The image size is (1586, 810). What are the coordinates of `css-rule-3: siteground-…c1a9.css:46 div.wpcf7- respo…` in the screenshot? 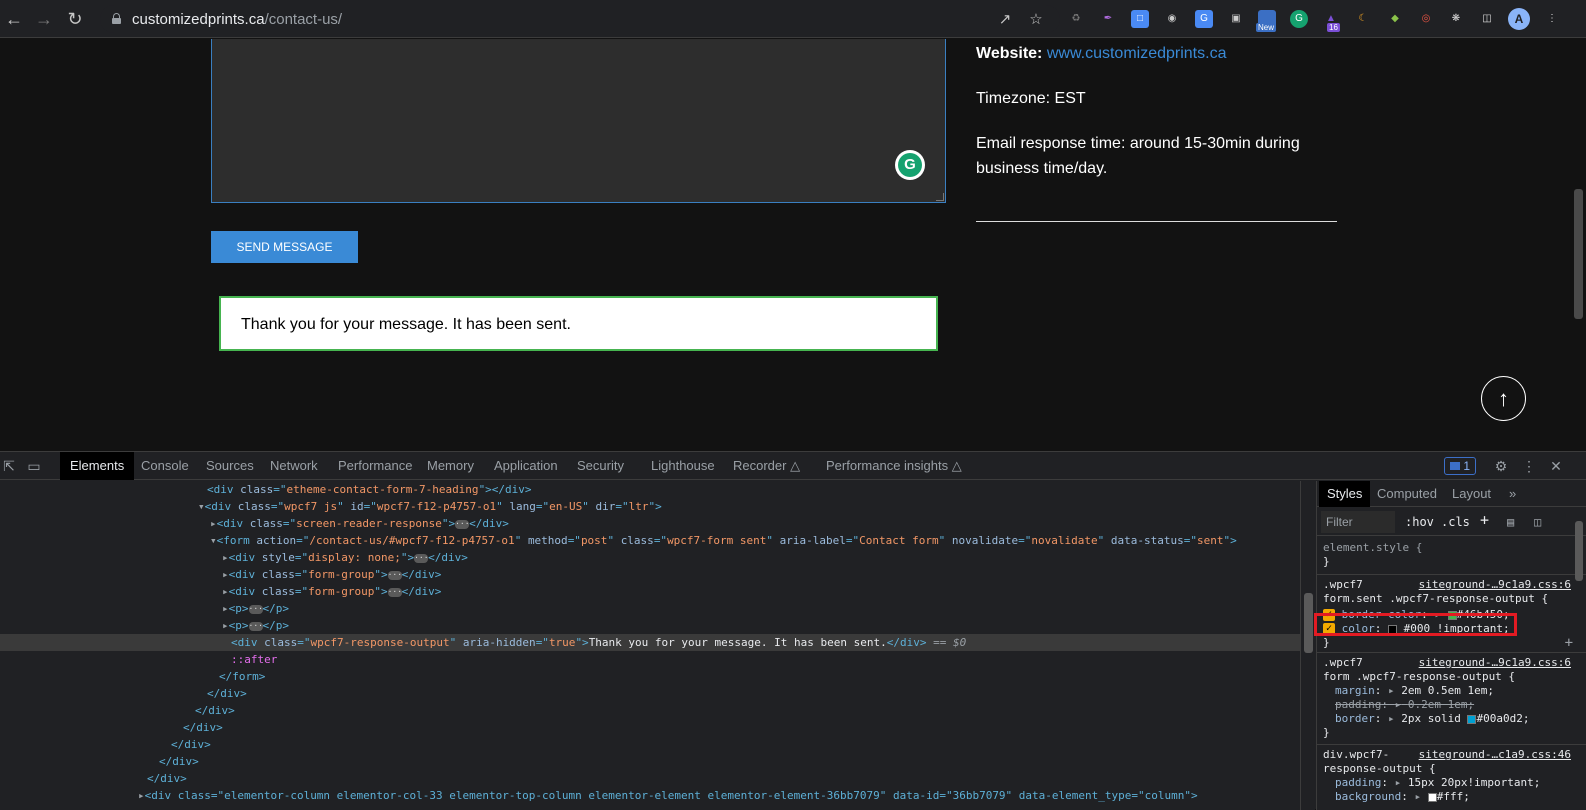 It's located at (1447, 776).